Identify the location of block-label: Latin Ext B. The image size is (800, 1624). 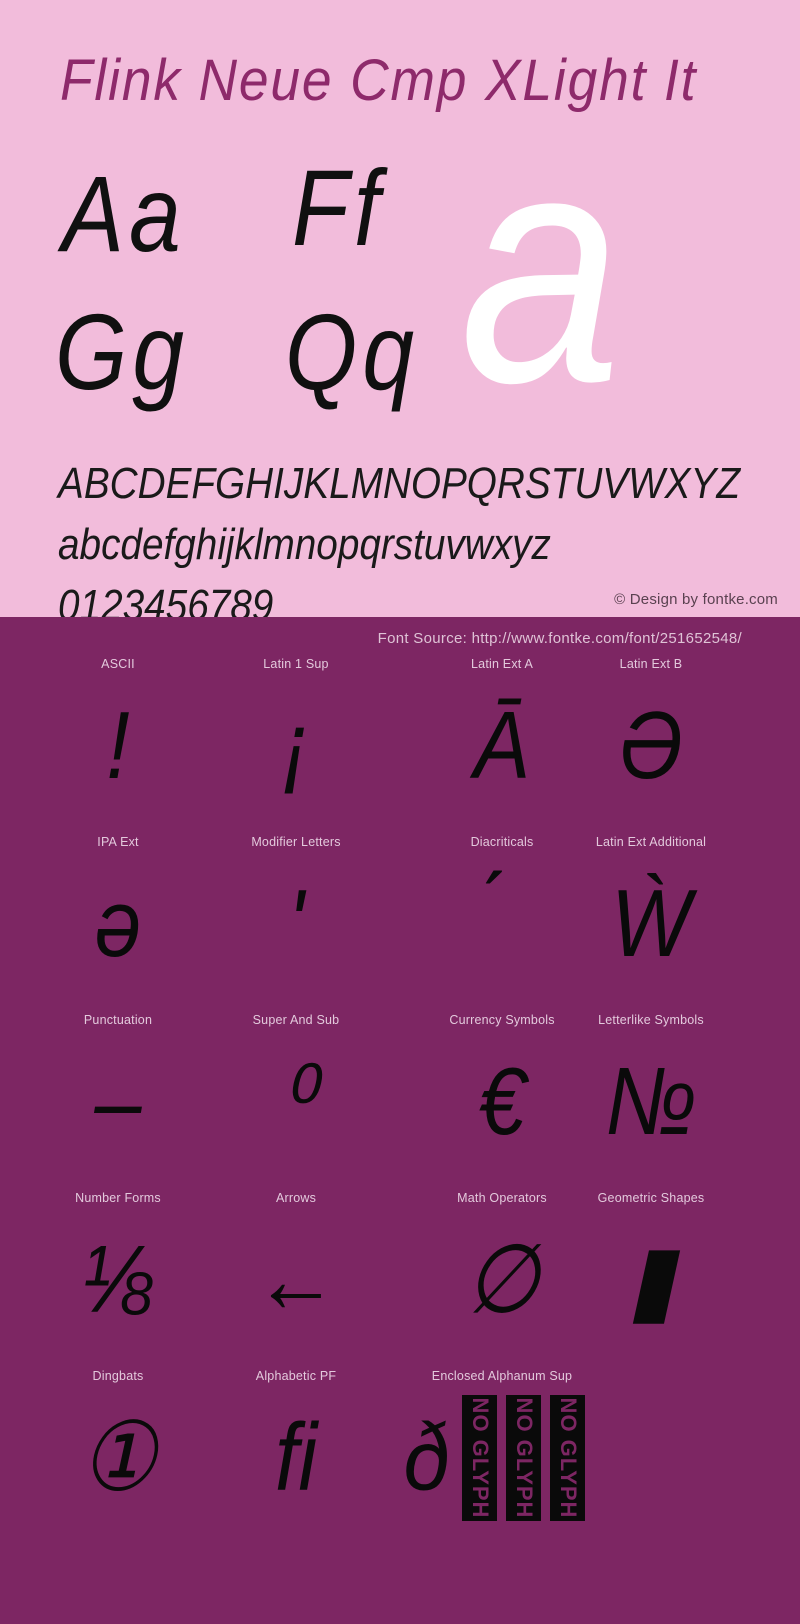
(651, 664).